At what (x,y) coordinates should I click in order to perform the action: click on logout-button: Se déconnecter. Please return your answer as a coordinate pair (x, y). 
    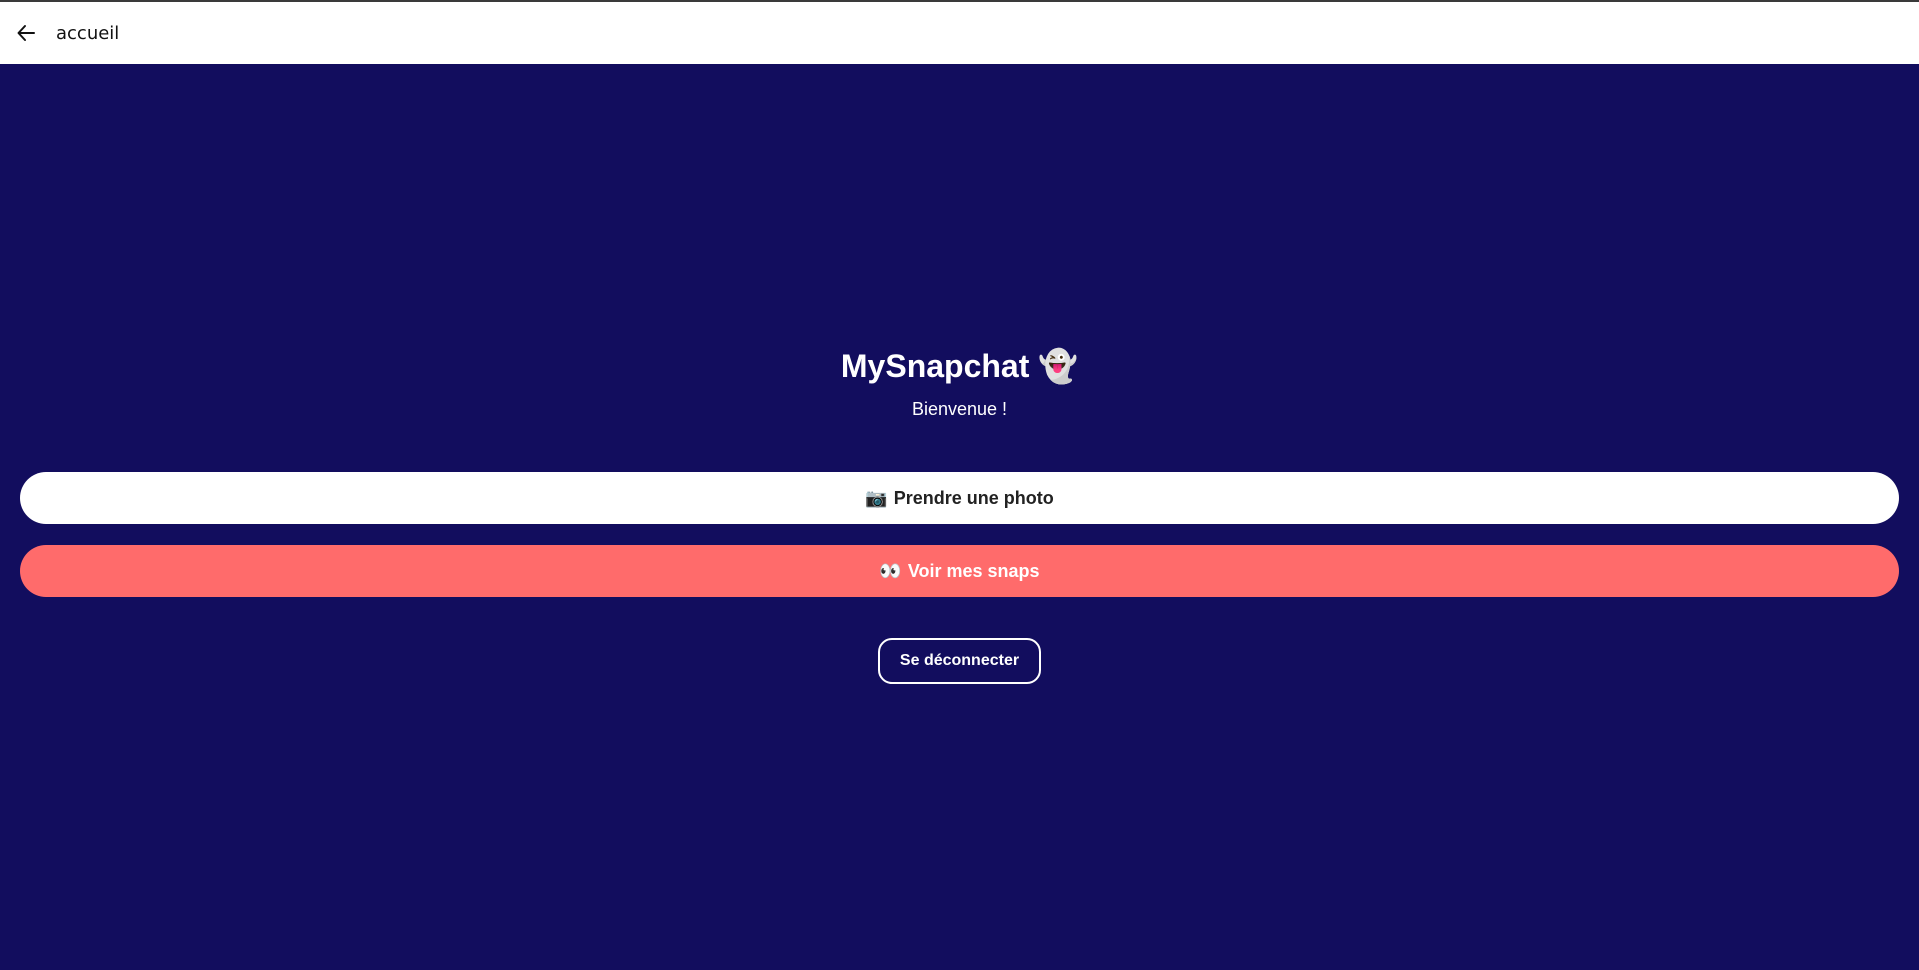
    Looking at the image, I should click on (959, 661).